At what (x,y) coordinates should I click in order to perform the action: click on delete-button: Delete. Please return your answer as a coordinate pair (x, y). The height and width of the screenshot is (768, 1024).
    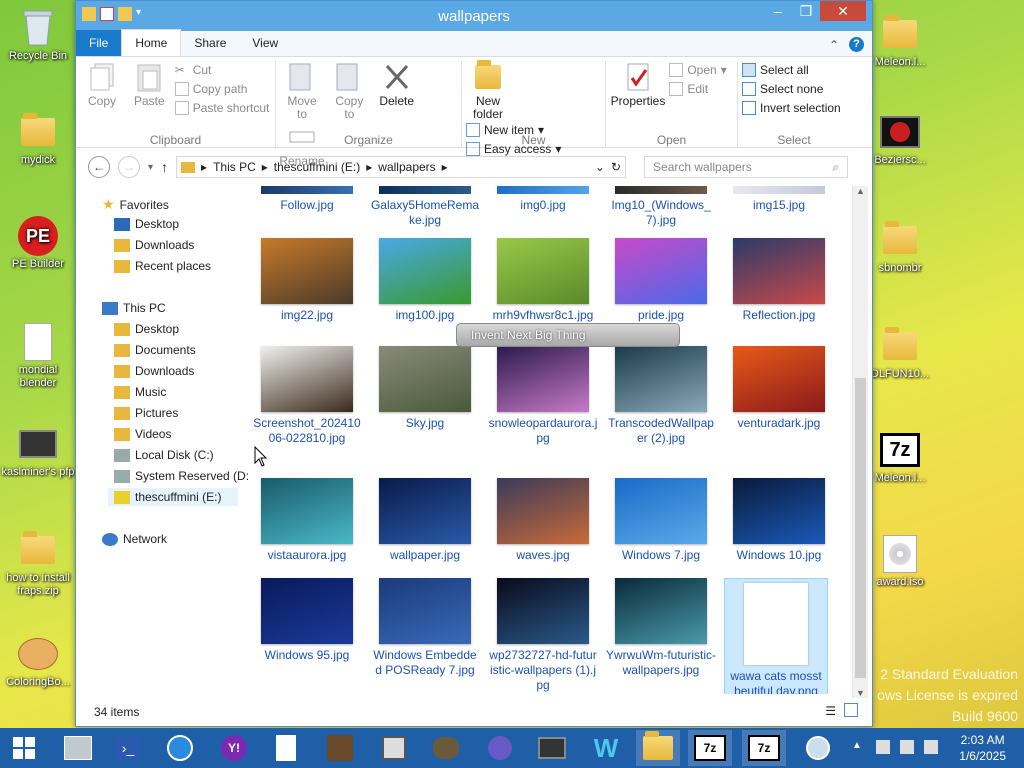
    Looking at the image, I should click on (397, 84).